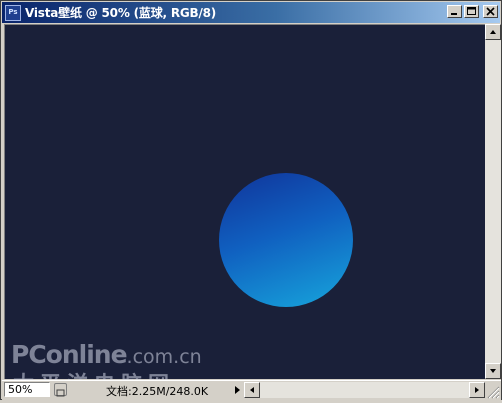  I want to click on maximize-button, so click(471, 11).